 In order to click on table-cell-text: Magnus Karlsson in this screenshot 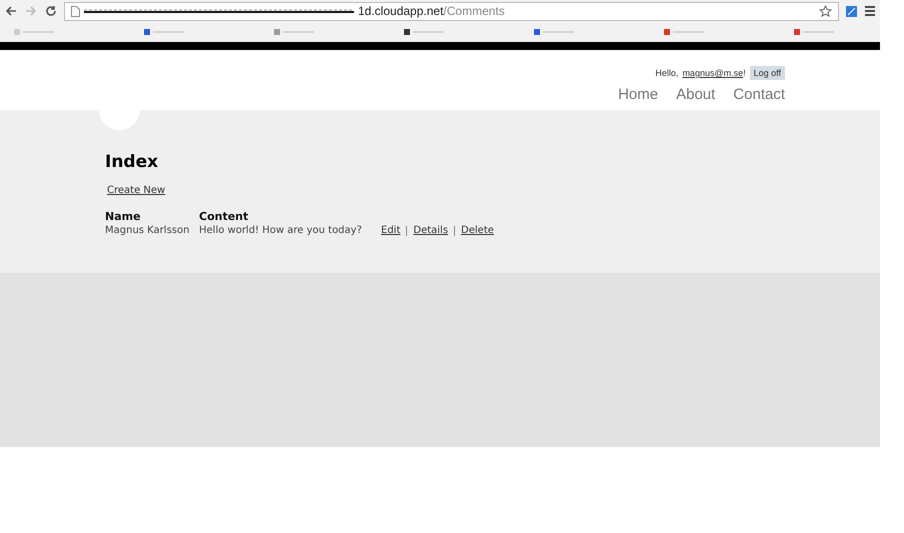, I will do `click(147, 230)`.